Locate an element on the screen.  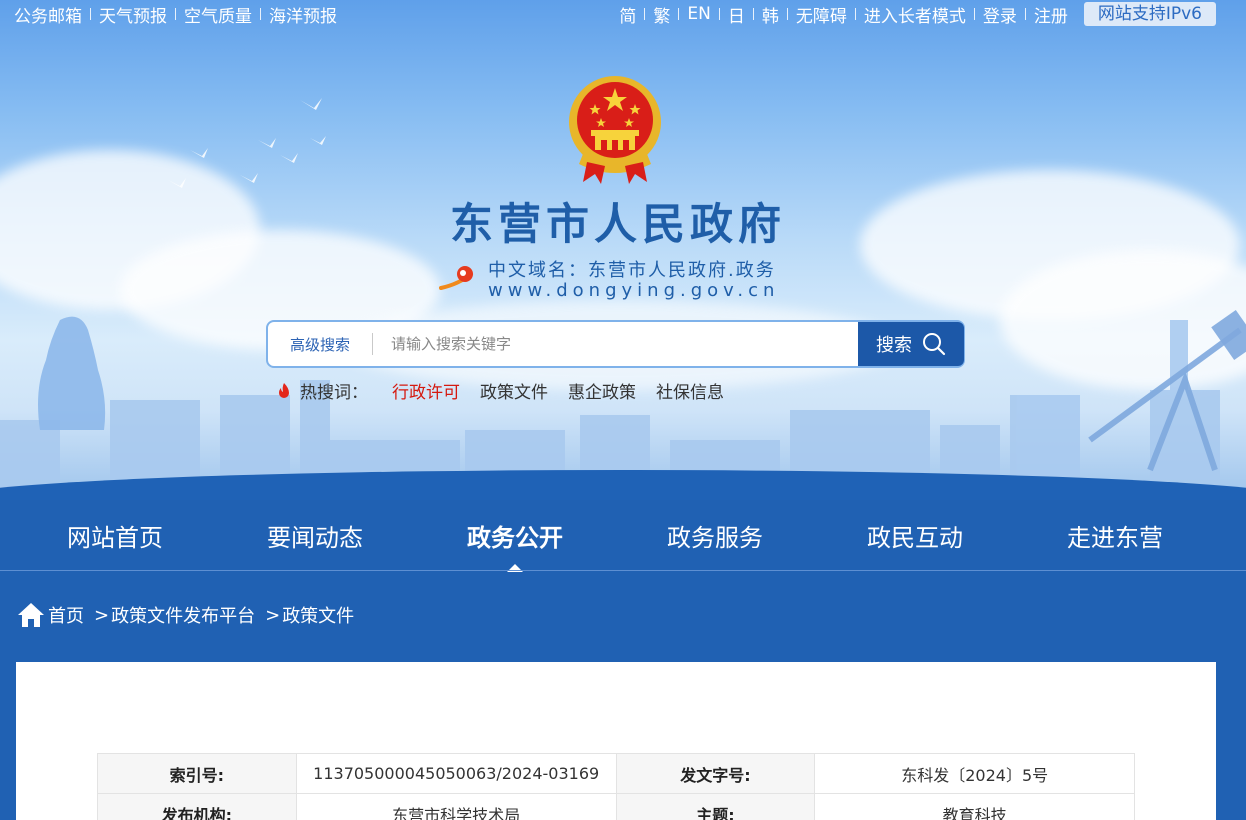
meta-value-document-number: 东科发〔2024〕5号 is located at coordinates (974, 773).